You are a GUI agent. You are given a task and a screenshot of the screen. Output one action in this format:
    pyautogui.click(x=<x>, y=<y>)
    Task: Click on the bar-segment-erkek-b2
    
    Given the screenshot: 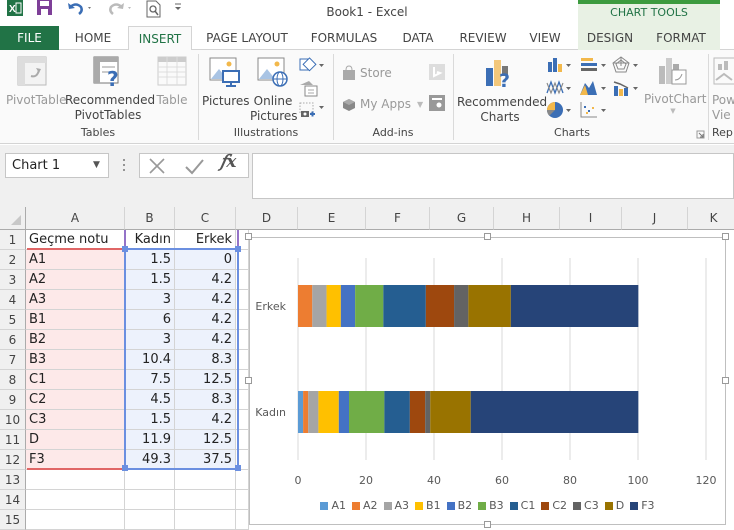 What is the action you would take?
    pyautogui.click(x=348, y=306)
    